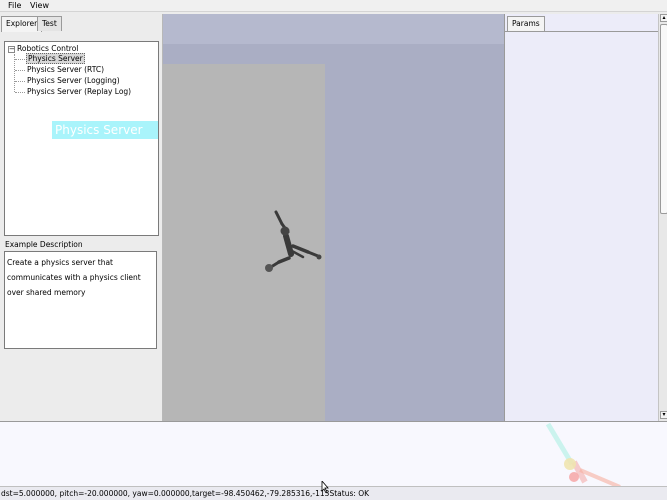  I want to click on tree-item-label: Physics Server (Logging), so click(73, 80).